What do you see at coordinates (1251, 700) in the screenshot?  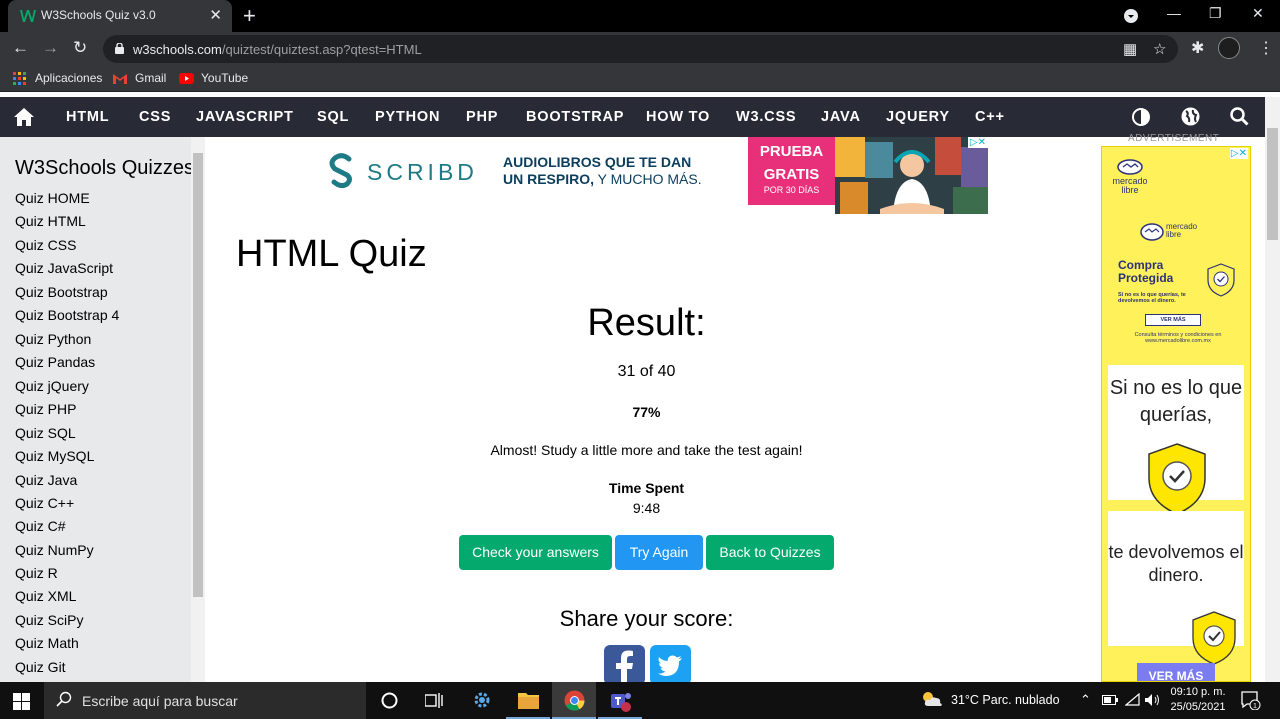 I see `notifications-icon: 1` at bounding box center [1251, 700].